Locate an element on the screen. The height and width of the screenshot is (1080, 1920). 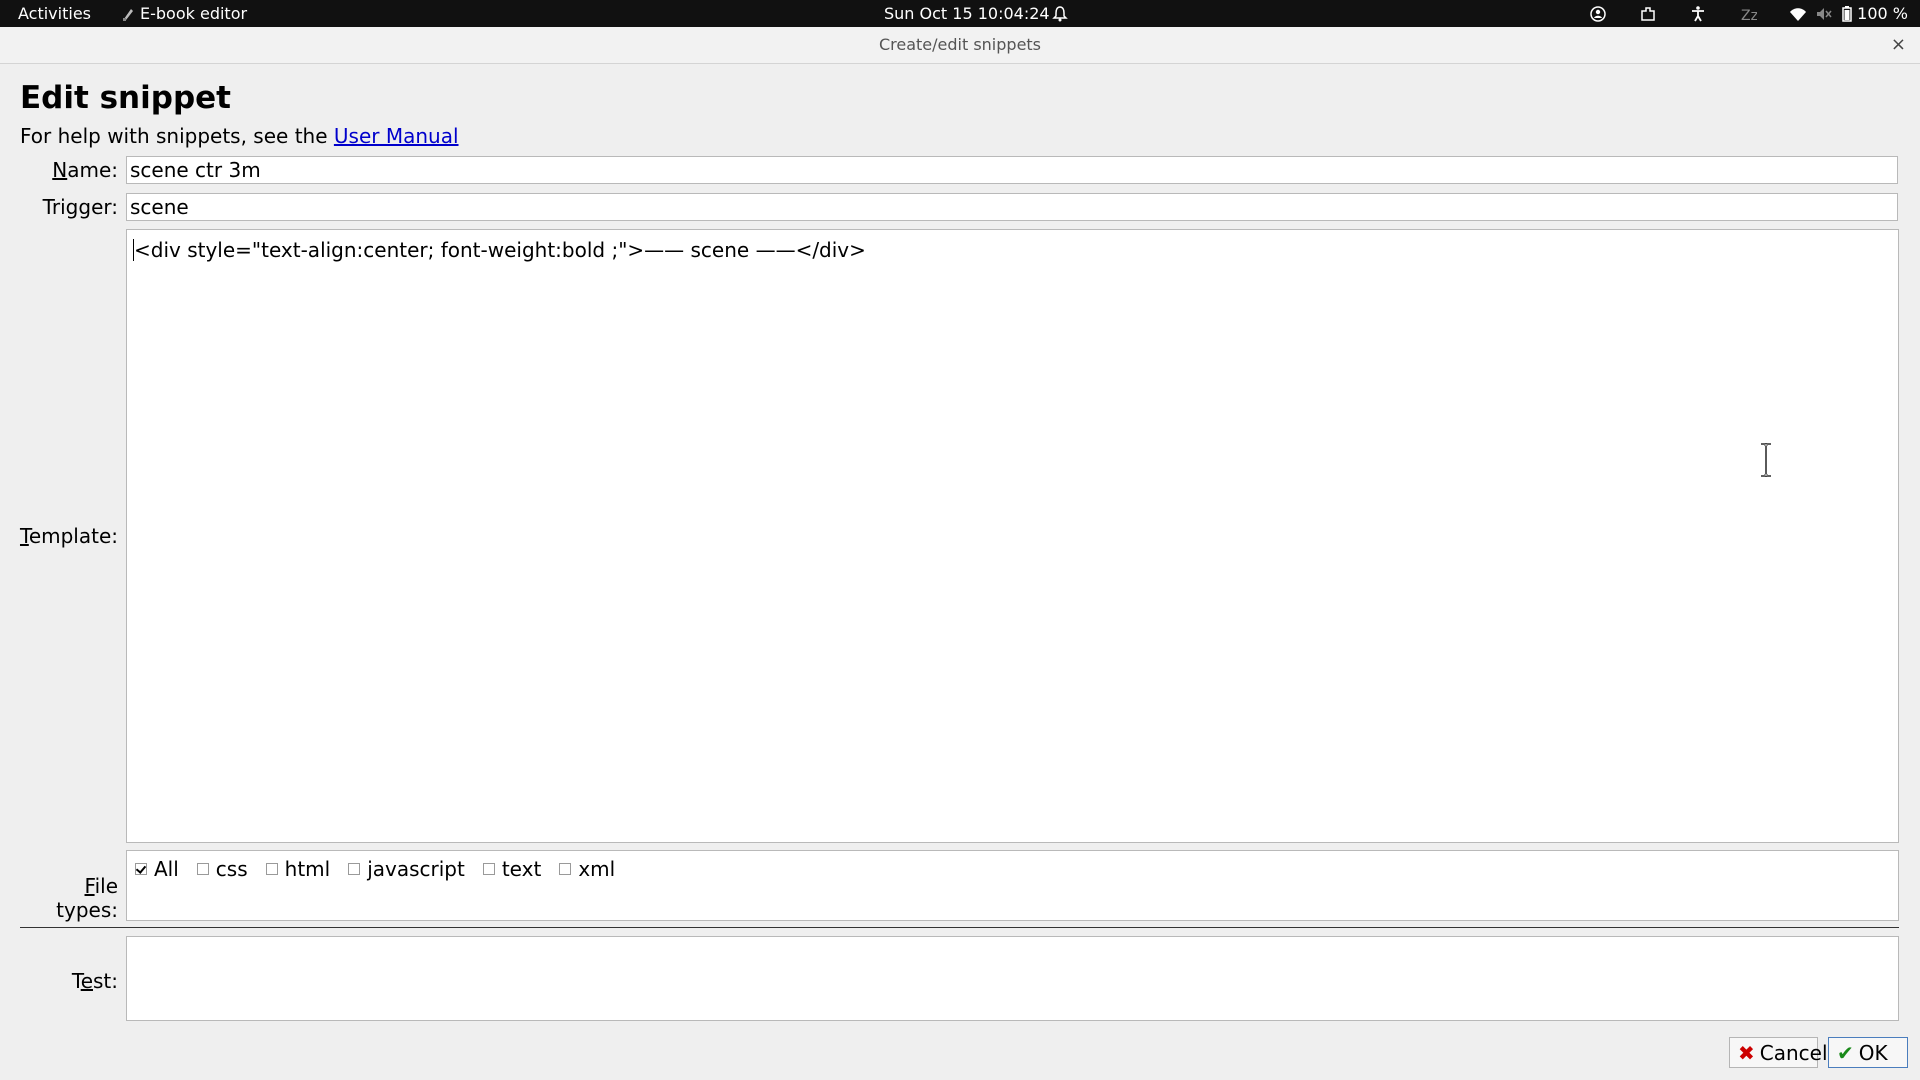
file-types-list: All css html javascript text xml is located at coordinates (1012, 885).